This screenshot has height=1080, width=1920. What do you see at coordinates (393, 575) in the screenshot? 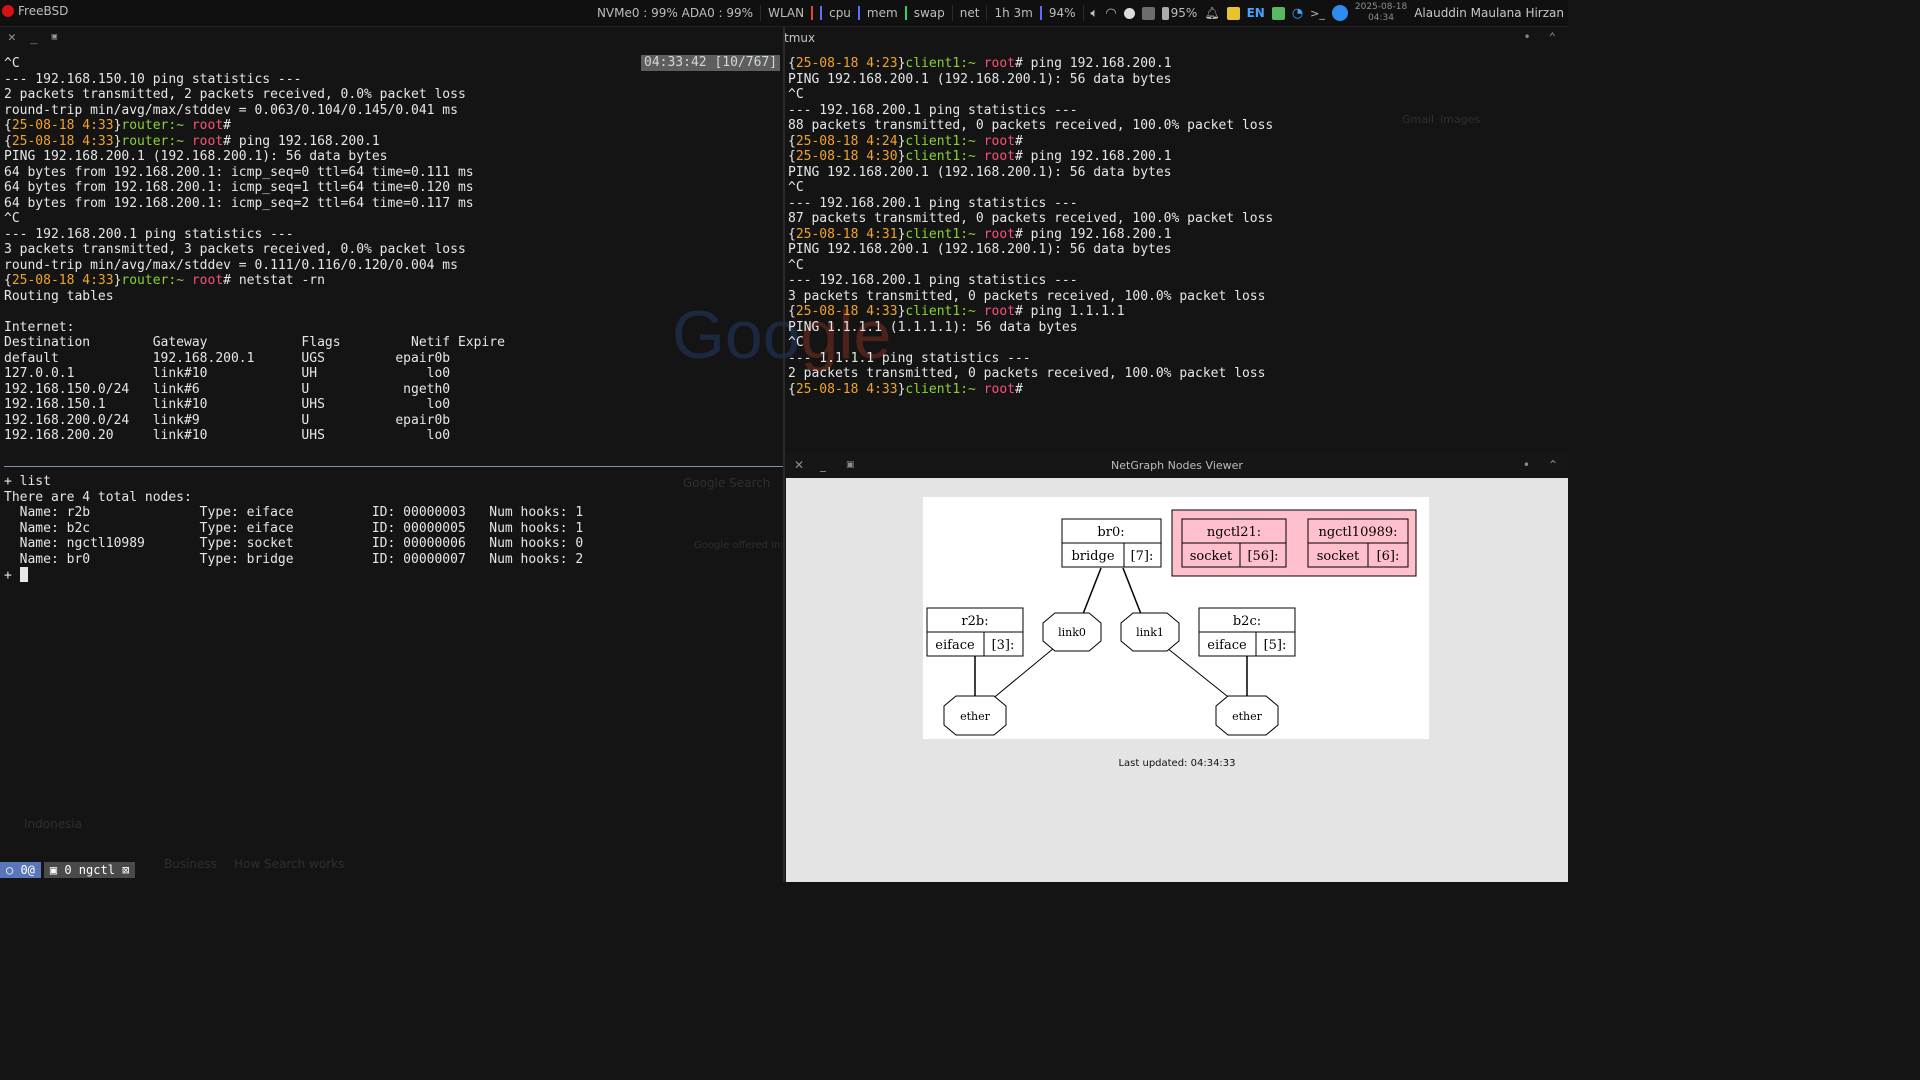
I see `ngctl-prompt-line: +` at bounding box center [393, 575].